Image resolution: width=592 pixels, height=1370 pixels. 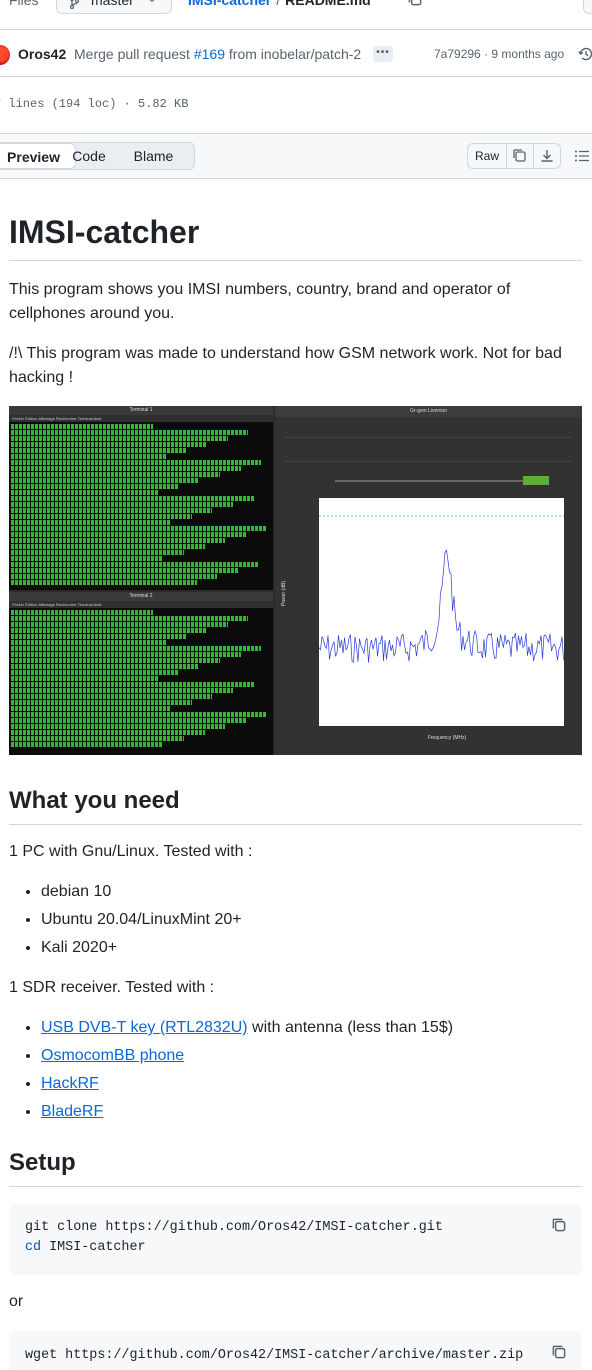 I want to click on tab-blame: Blame, so click(x=153, y=156).